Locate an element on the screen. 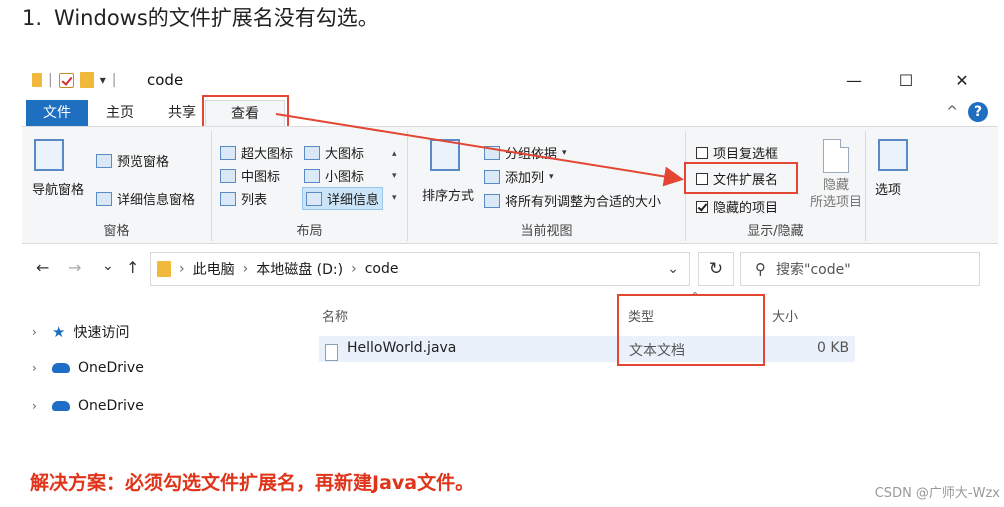 Image resolution: width=1004 pixels, height=507 pixels. sort-by-icon is located at coordinates (445, 155).